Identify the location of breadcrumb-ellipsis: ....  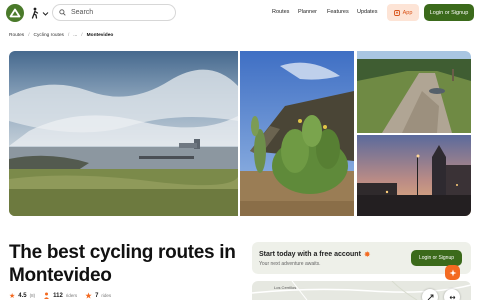
(75, 35).